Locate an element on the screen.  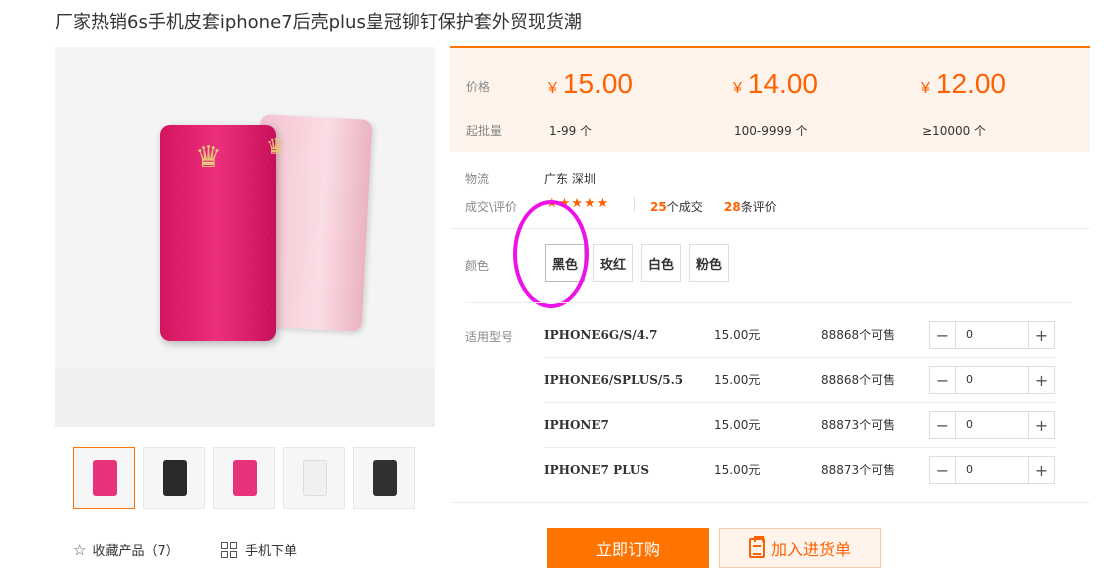
sku-row: IPHONE6G/S/4.7 15.00元 88868个可售 − 0 + is located at coordinates (800, 335).